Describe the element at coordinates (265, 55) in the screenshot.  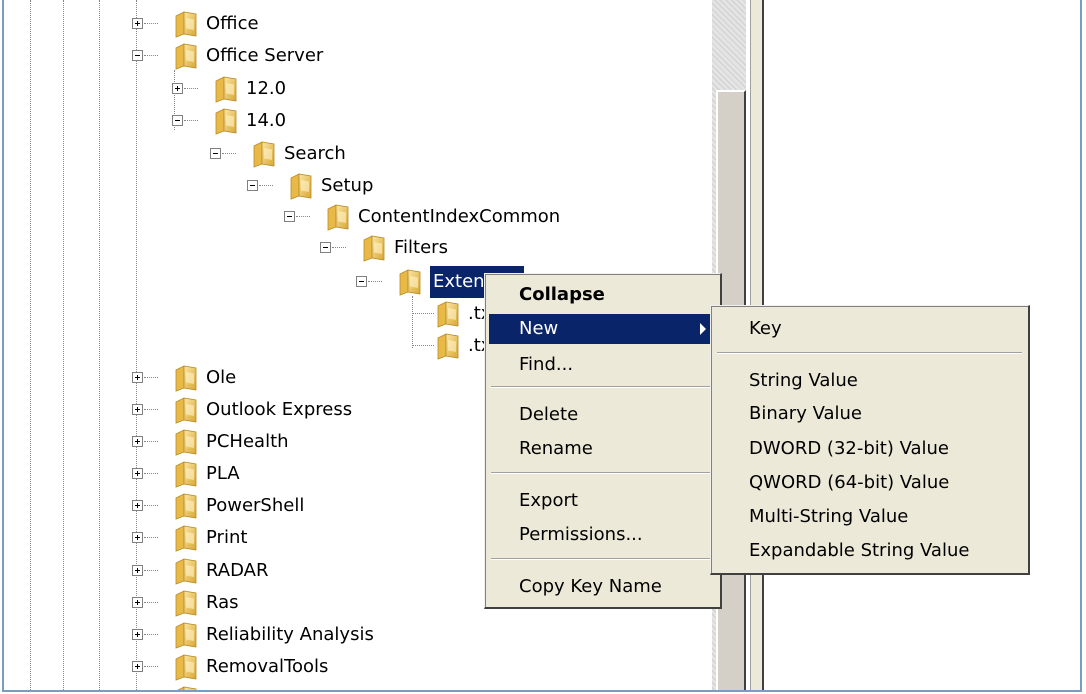
I see `tree-item-label: Office Server` at that location.